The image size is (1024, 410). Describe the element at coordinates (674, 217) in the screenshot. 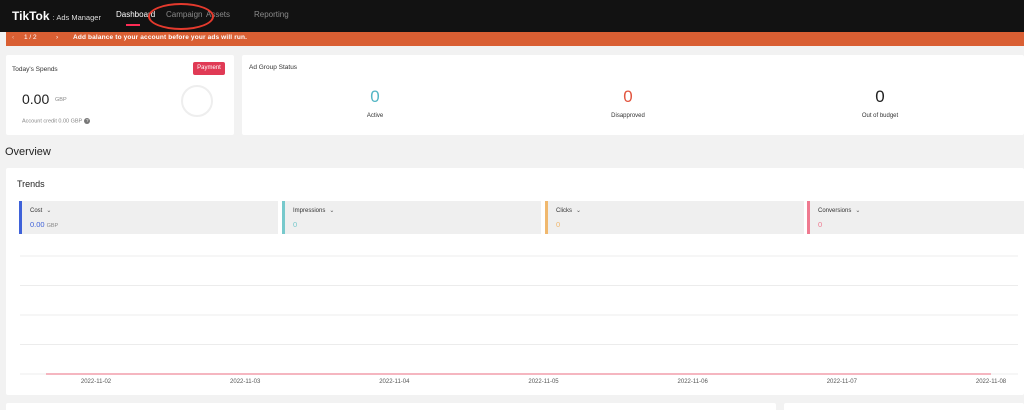

I see `metric-clicks: Clicks ⌄ 0` at that location.